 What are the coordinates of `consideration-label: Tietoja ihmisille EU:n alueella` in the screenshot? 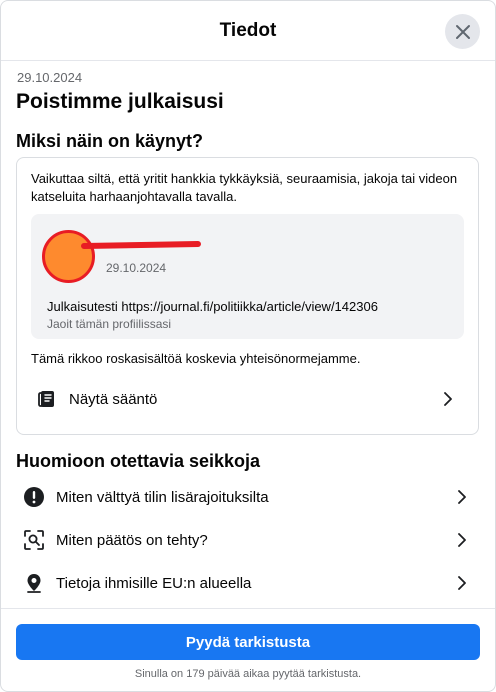 It's located at (154, 583).